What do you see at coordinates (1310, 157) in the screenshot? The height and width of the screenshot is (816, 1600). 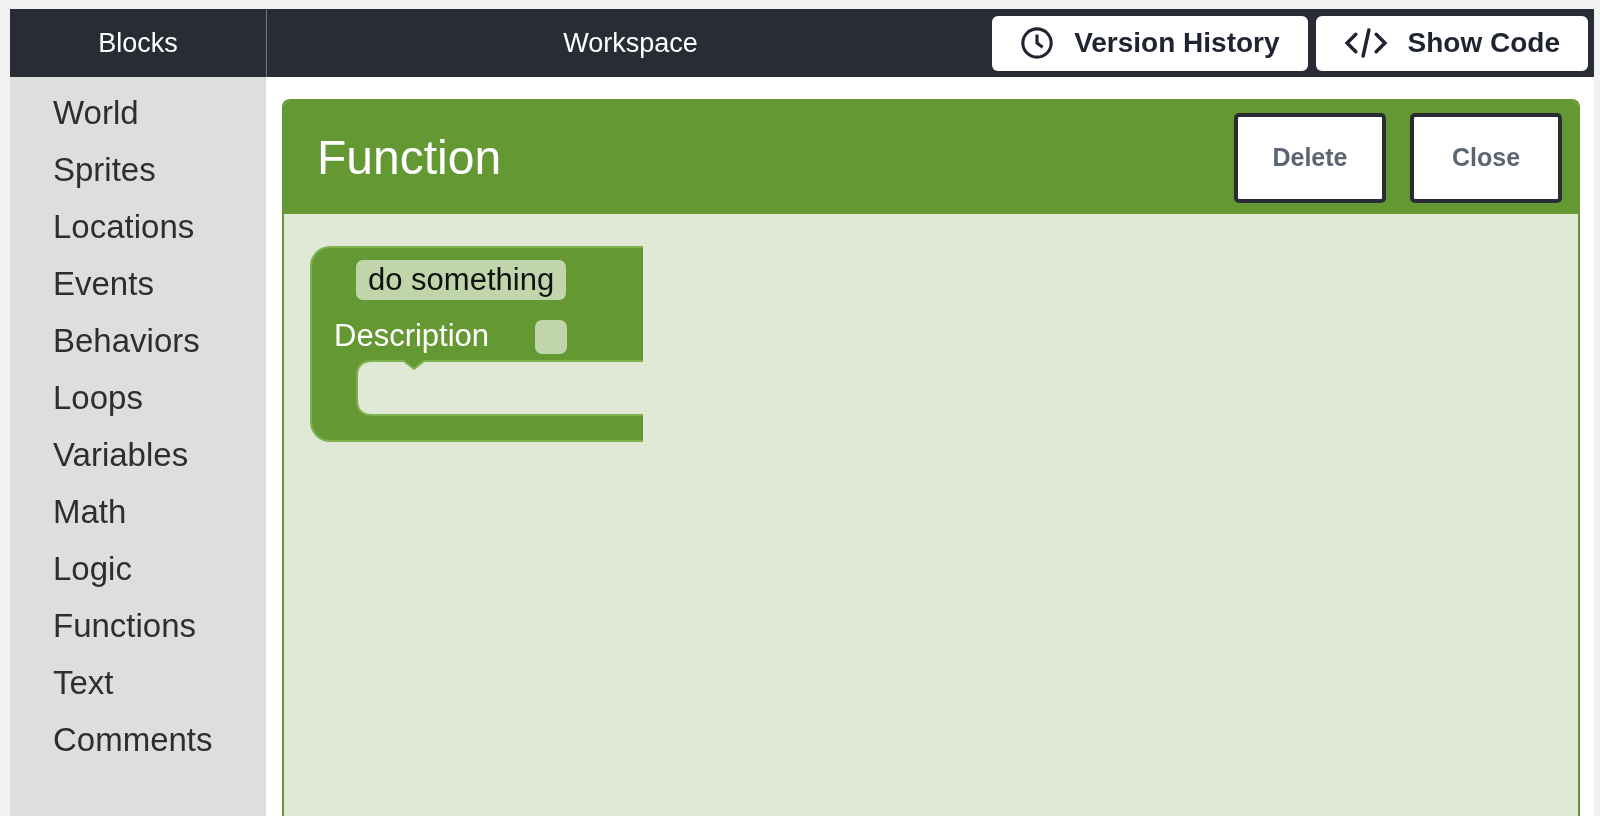 I see `delete-button: Delete` at bounding box center [1310, 157].